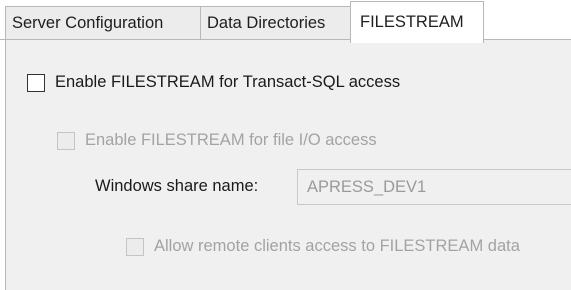  I want to click on enable-fileio-checkbox, so click(66, 140).